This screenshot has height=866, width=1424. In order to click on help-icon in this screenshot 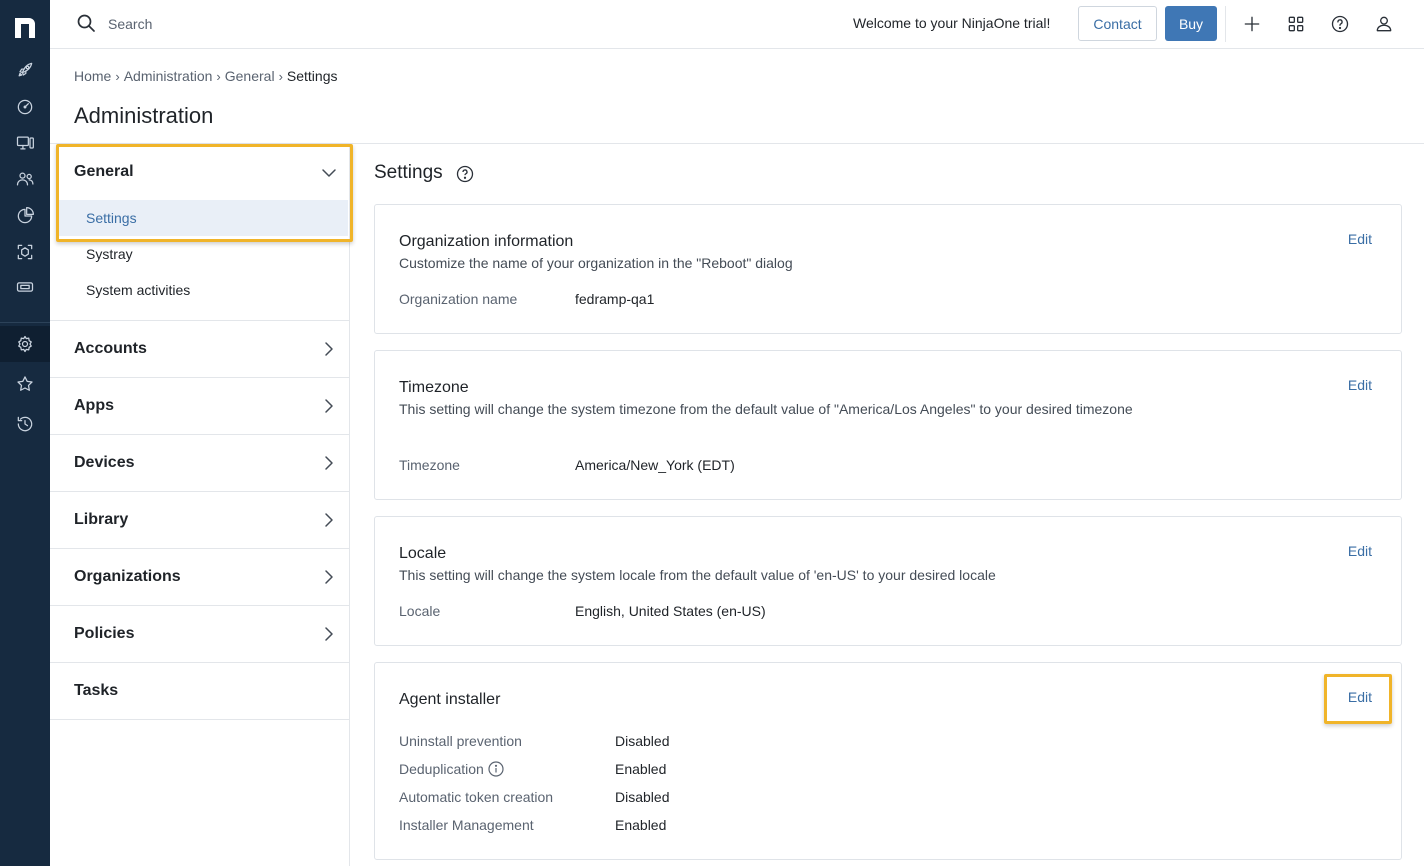, I will do `click(1340, 24)`.